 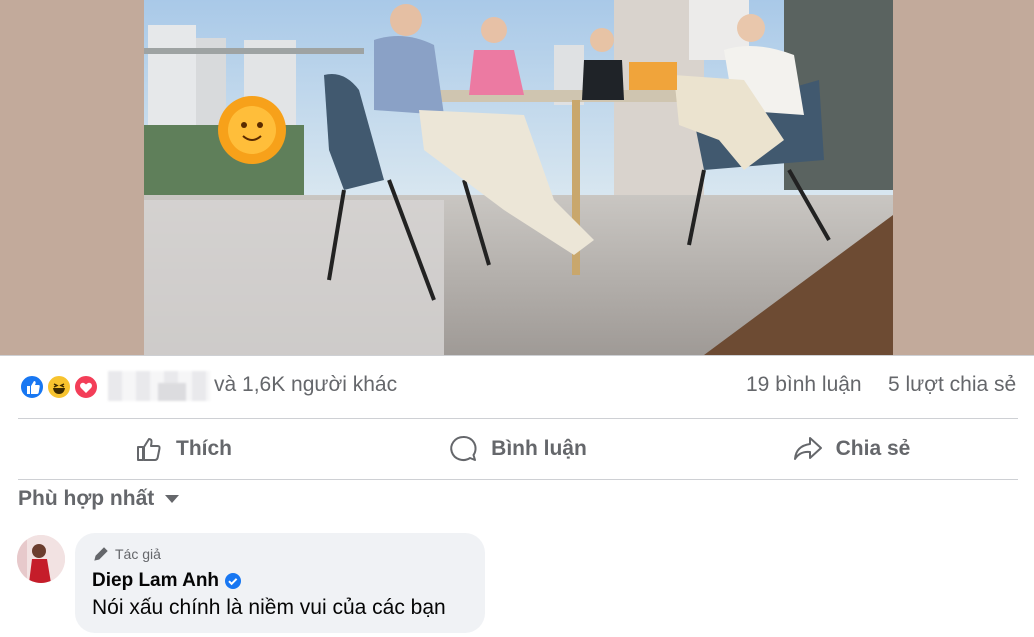 I want to click on comment-button-label: Bình luận, so click(x=539, y=448).